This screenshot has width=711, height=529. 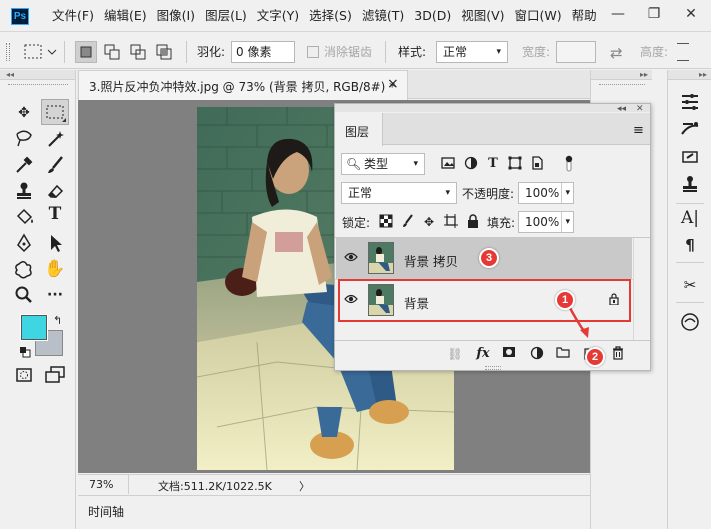 I want to click on zoom-level: 73%, so click(x=101, y=484).